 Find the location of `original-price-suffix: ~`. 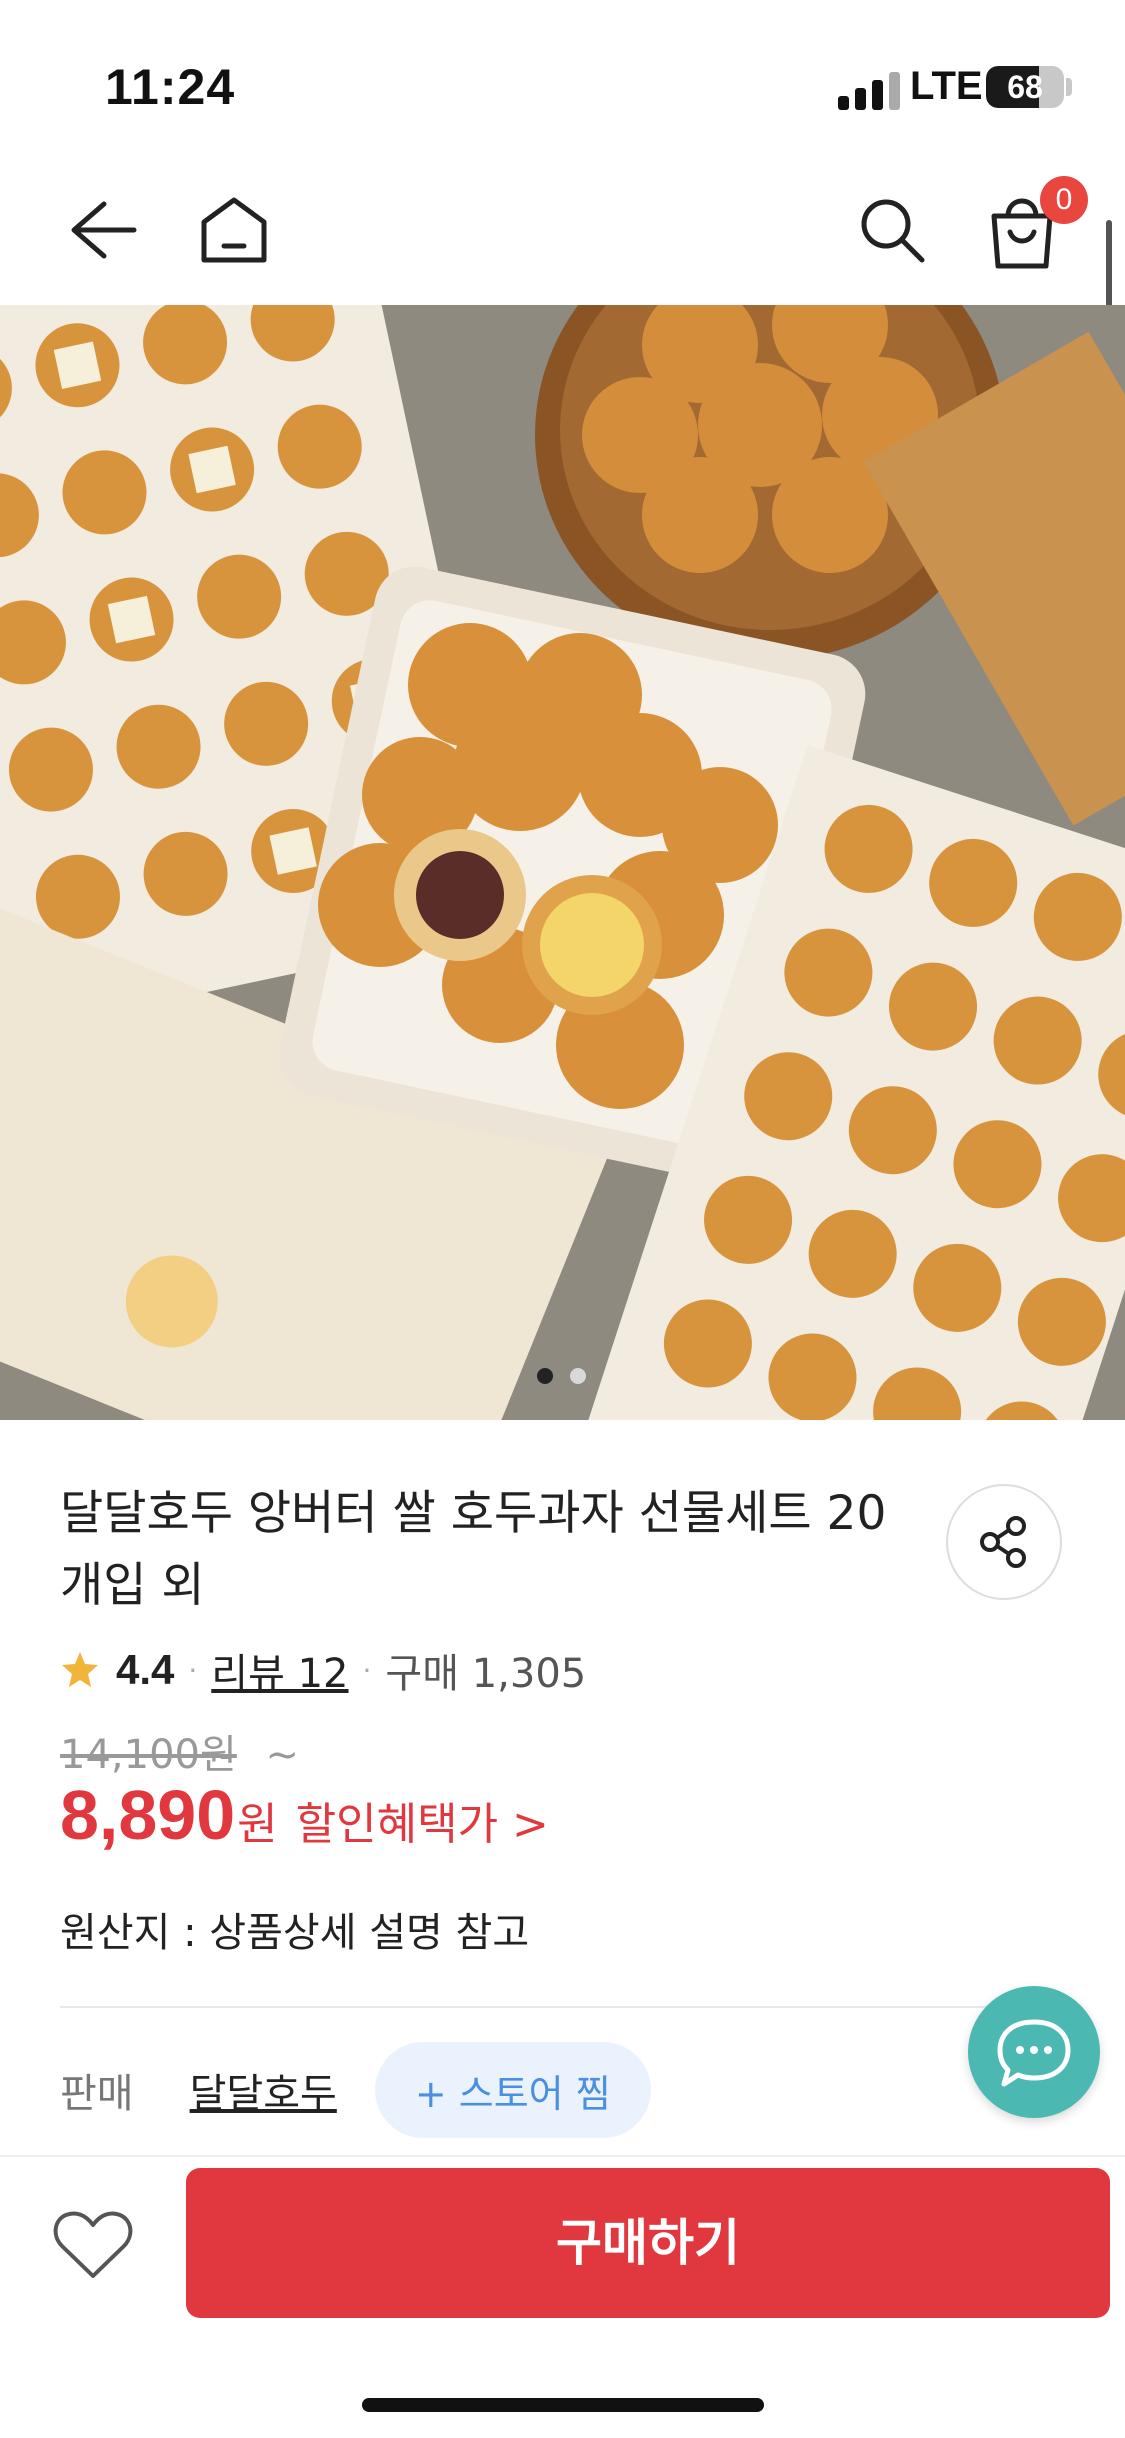

original-price-suffix: ~ is located at coordinates (282, 1755).